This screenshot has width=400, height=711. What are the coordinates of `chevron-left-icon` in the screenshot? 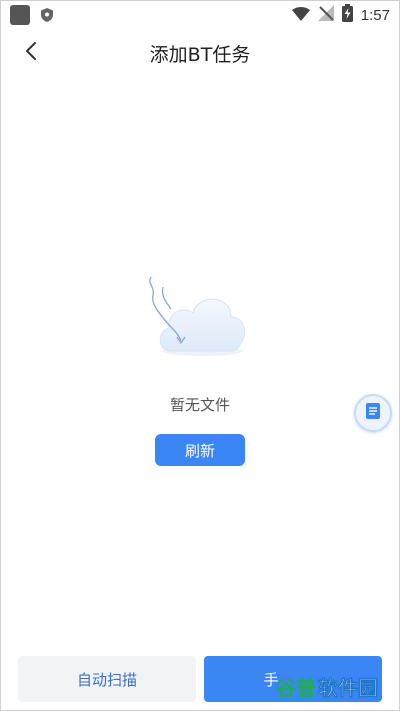 It's located at (31, 53).